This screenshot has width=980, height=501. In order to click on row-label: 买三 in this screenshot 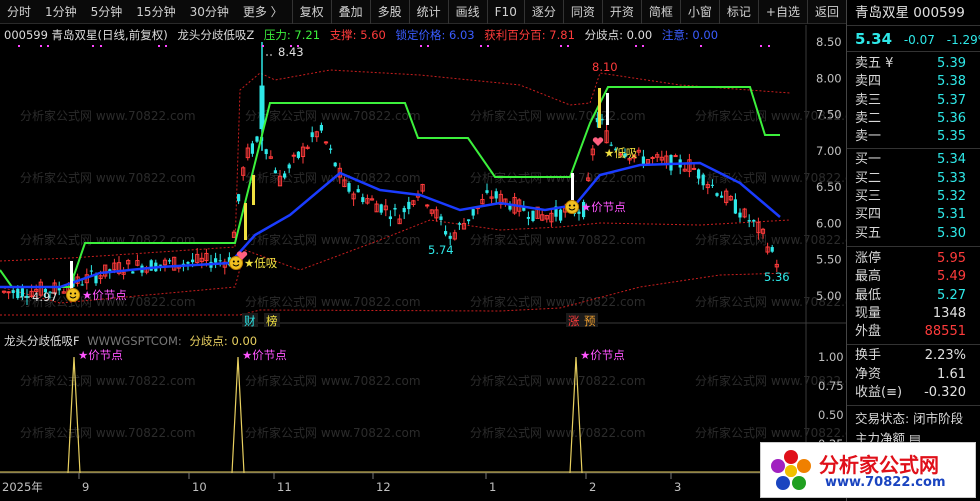, I will do `click(868, 197)`.